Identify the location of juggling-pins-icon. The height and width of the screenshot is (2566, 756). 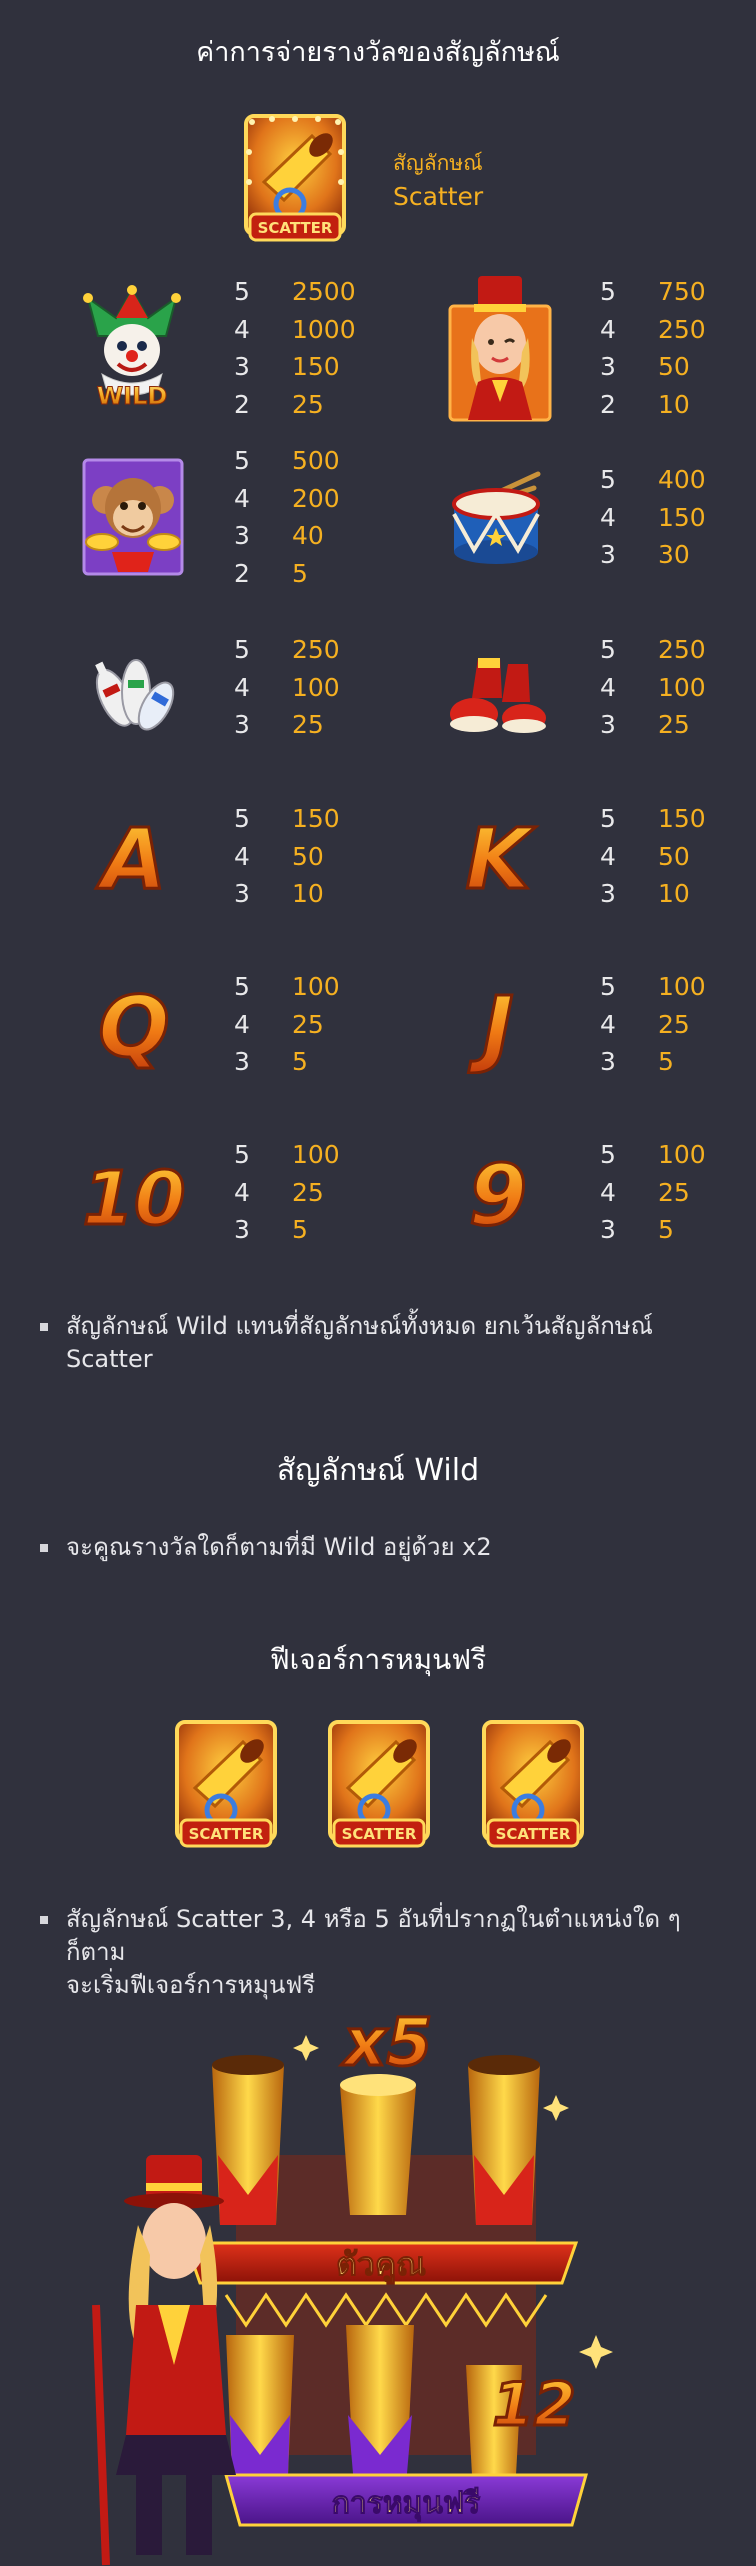
(133, 688).